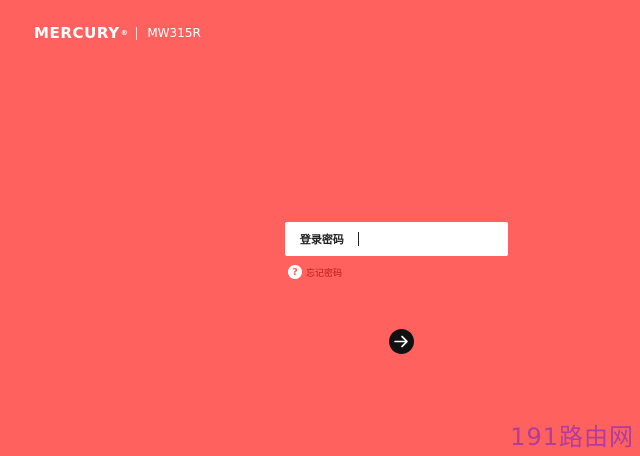 The height and width of the screenshot is (456, 640). I want to click on arrow-right-icon, so click(401, 341).